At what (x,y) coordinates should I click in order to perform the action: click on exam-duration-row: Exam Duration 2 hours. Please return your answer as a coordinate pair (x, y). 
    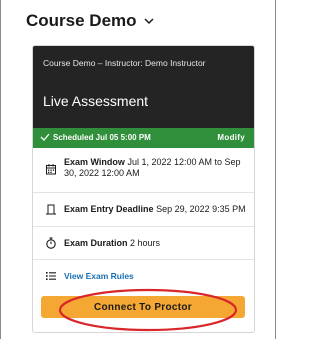
    Looking at the image, I should click on (143, 243).